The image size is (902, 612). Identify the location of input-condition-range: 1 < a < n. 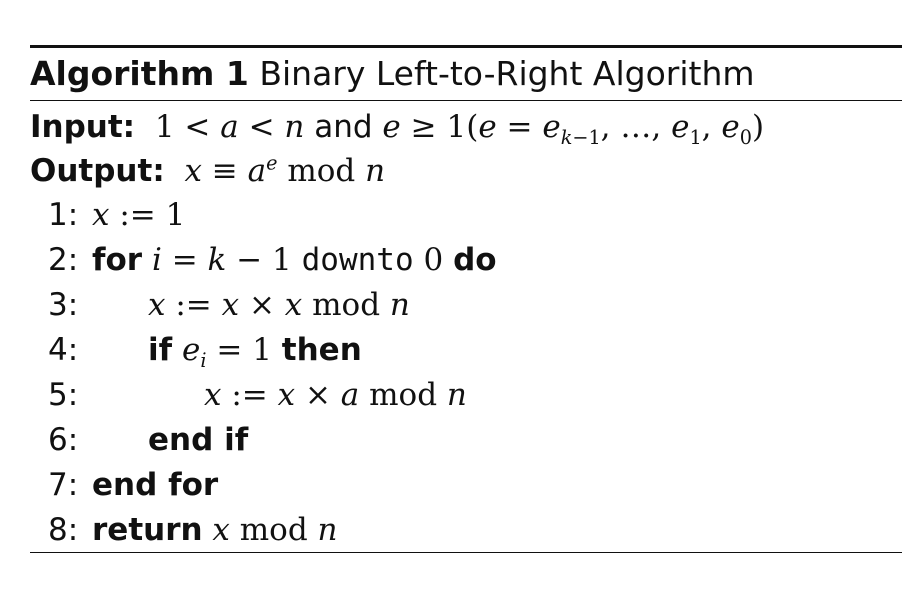
(229, 127).